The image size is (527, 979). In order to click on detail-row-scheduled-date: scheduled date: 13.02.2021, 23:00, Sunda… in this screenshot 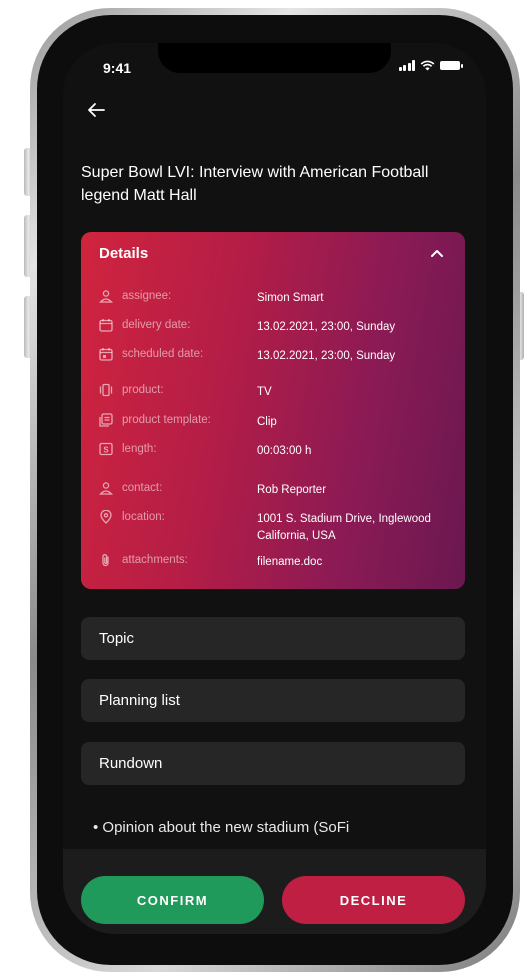, I will do `click(279, 356)`.